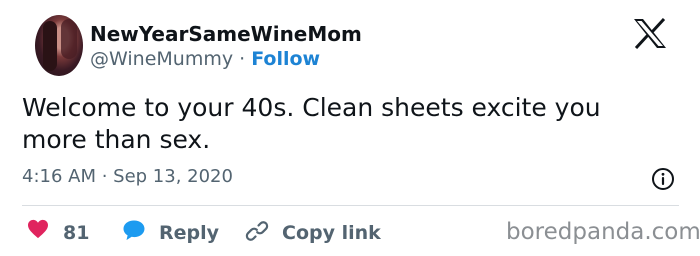 This screenshot has width=700, height=256. I want to click on reply-button: Reply, so click(189, 233).